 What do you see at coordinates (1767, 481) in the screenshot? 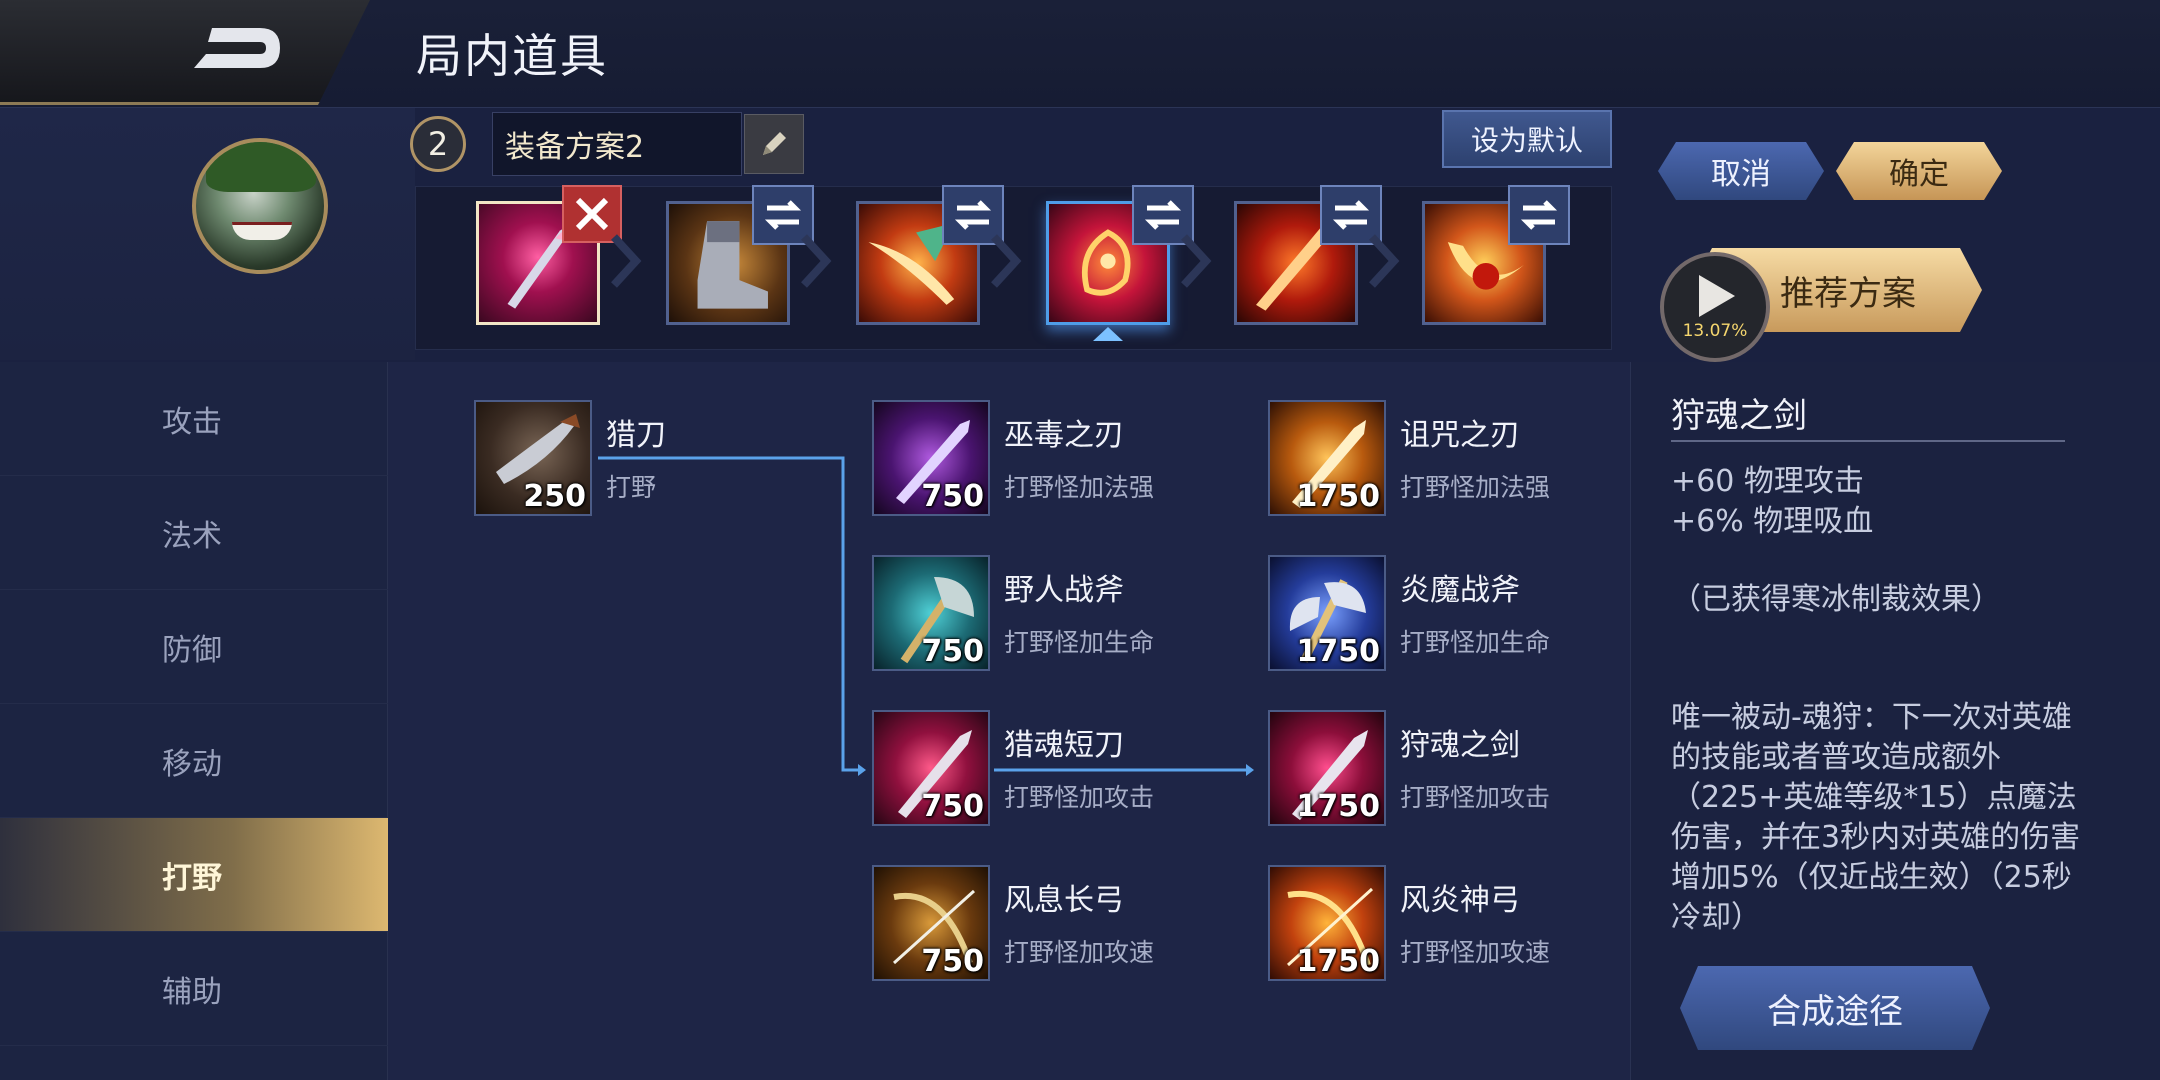
I see `detail-stat-attack: +60 物理攻击` at bounding box center [1767, 481].